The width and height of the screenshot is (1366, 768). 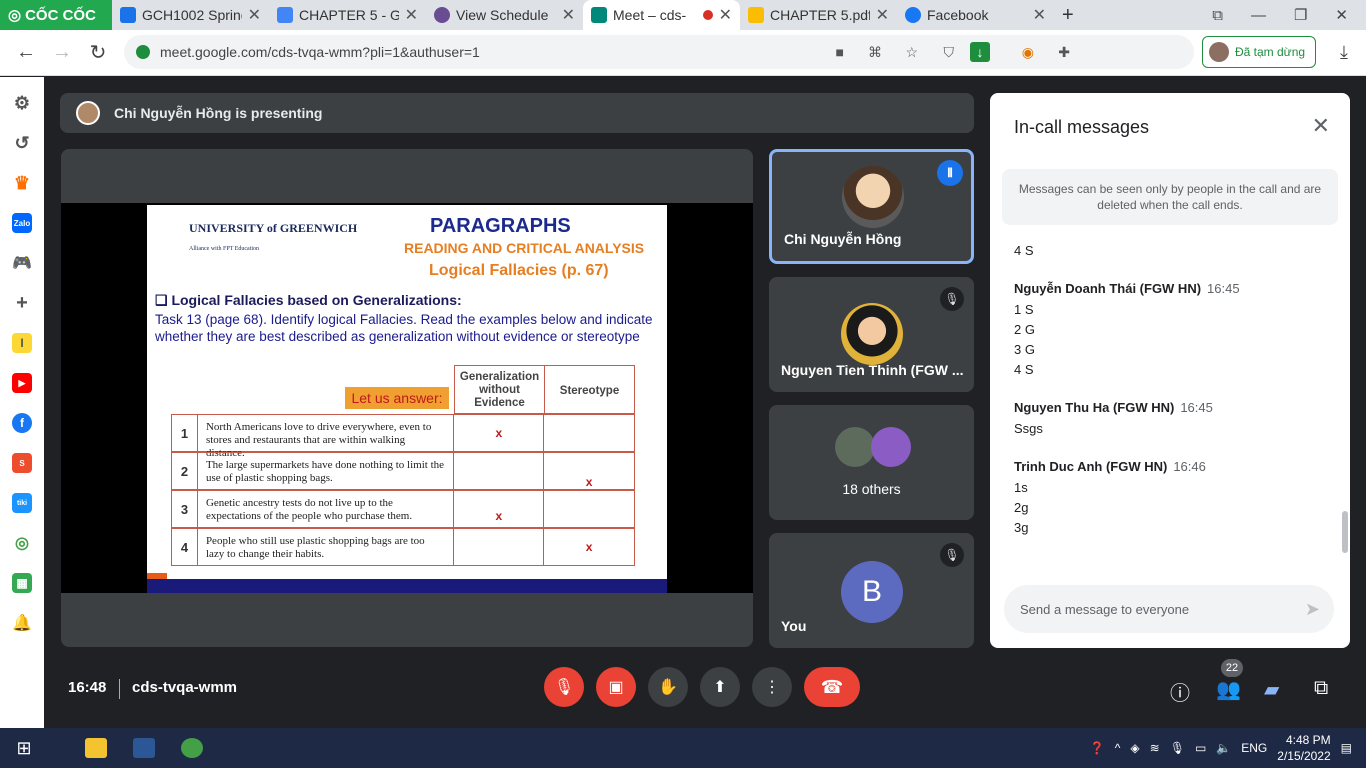 I want to click on volume-icon: 🔈, so click(x=1223, y=748).